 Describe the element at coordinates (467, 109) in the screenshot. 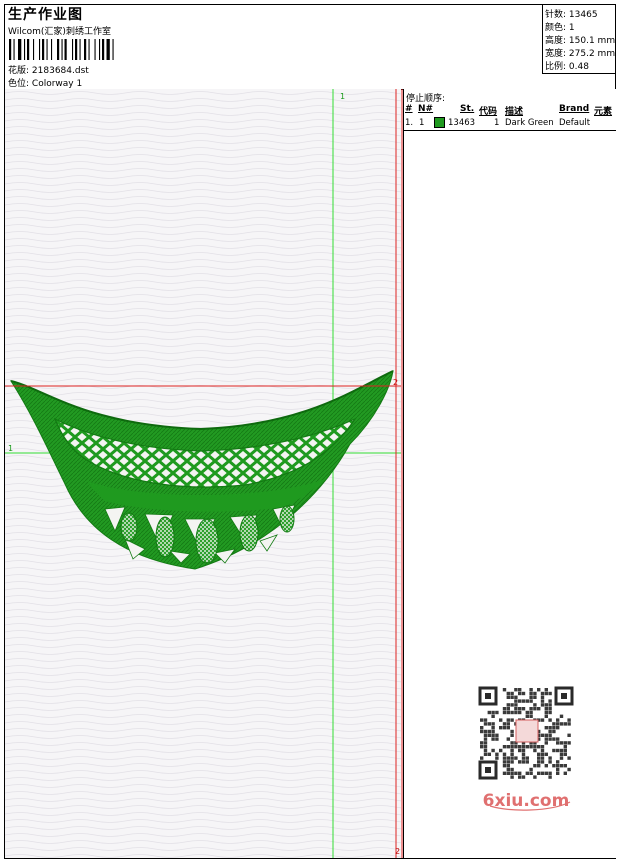

I see `col-header-stitches: St.` at that location.